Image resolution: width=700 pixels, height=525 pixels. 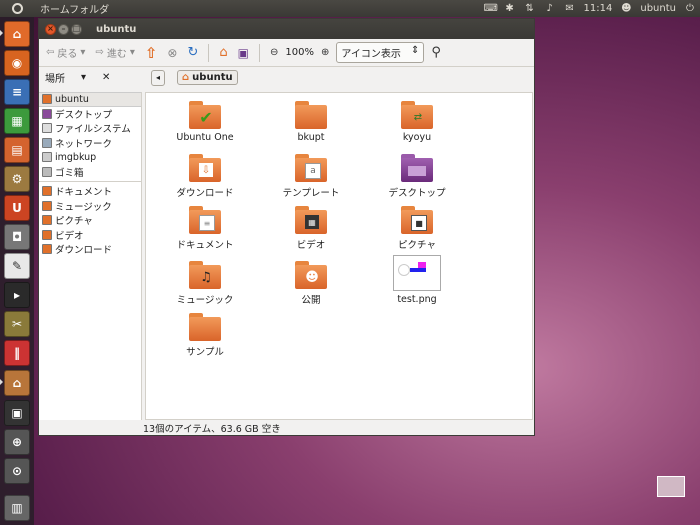 I want to click on mail-icon: ✉, so click(x=570, y=8).